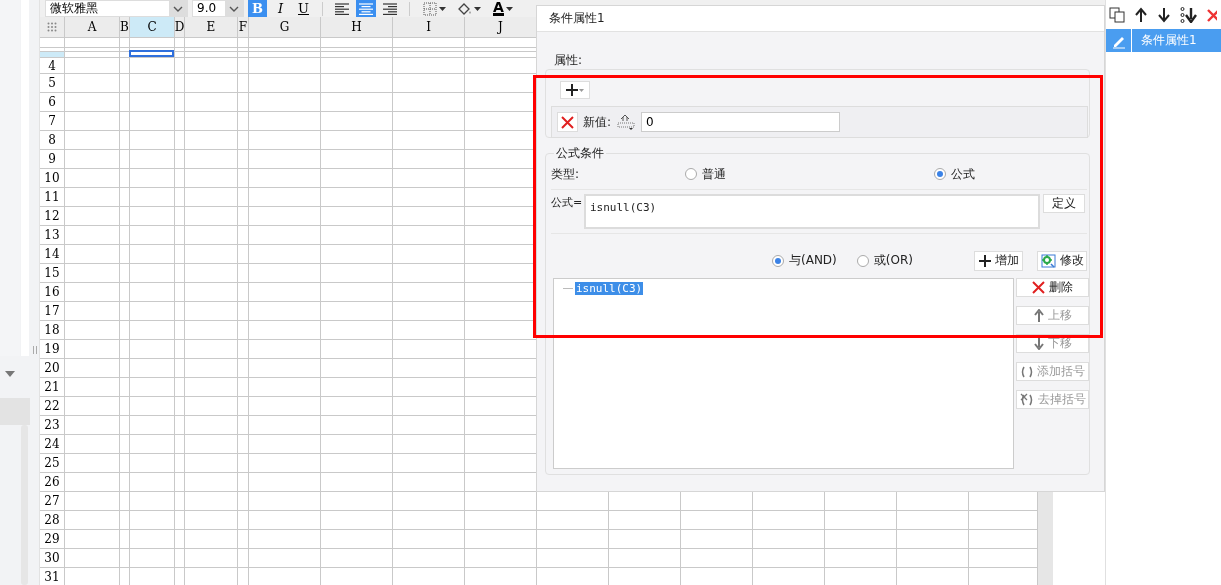 The width and height of the screenshot is (1221, 585). Describe the element at coordinates (812, 211) in the screenshot. I see `formula-field: isnull(C3)` at that location.